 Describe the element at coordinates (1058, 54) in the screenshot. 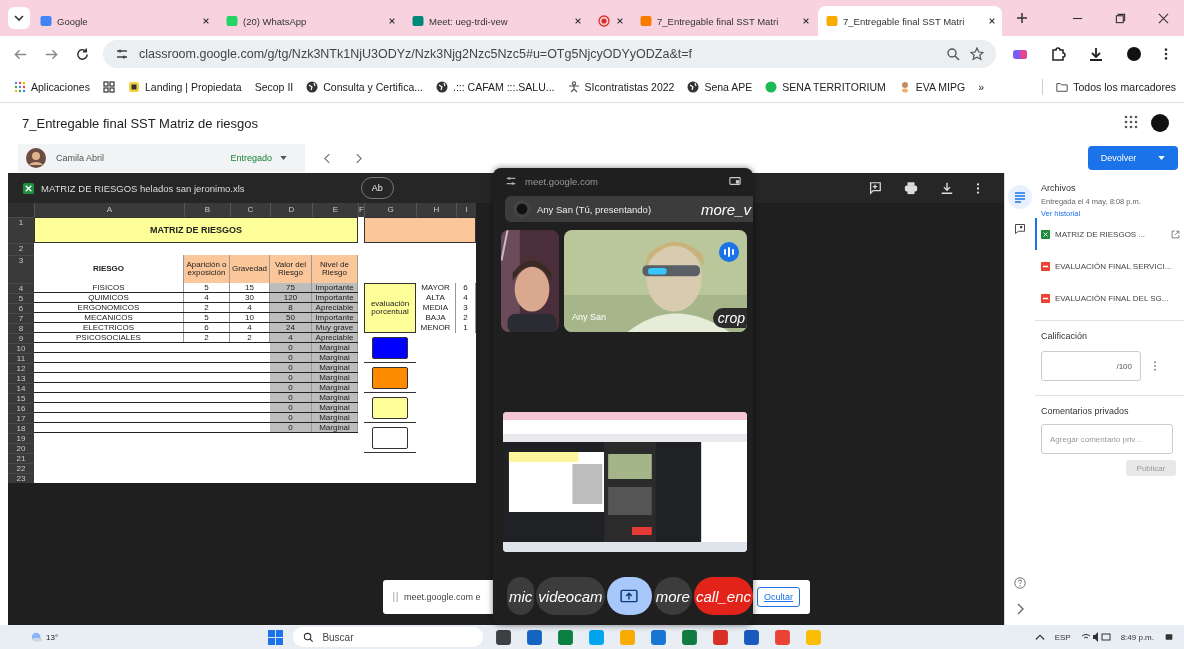

I see `puzzle-icon` at that location.